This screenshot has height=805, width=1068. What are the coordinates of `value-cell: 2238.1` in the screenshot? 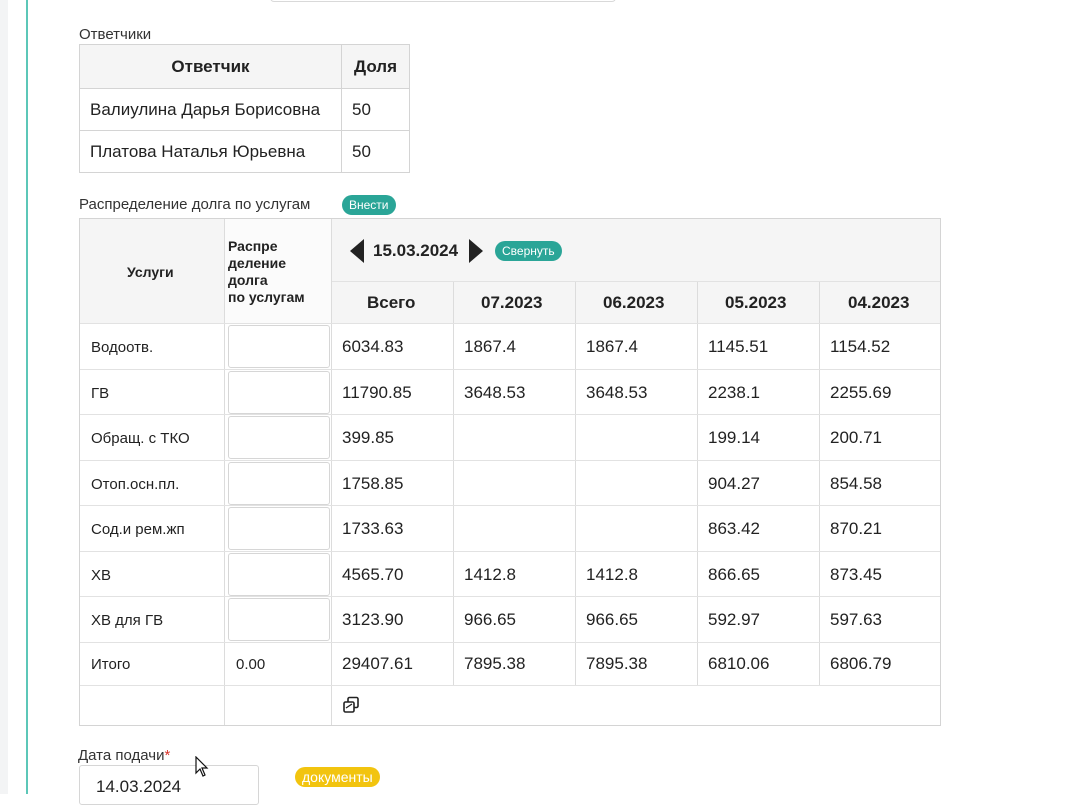 It's located at (734, 392).